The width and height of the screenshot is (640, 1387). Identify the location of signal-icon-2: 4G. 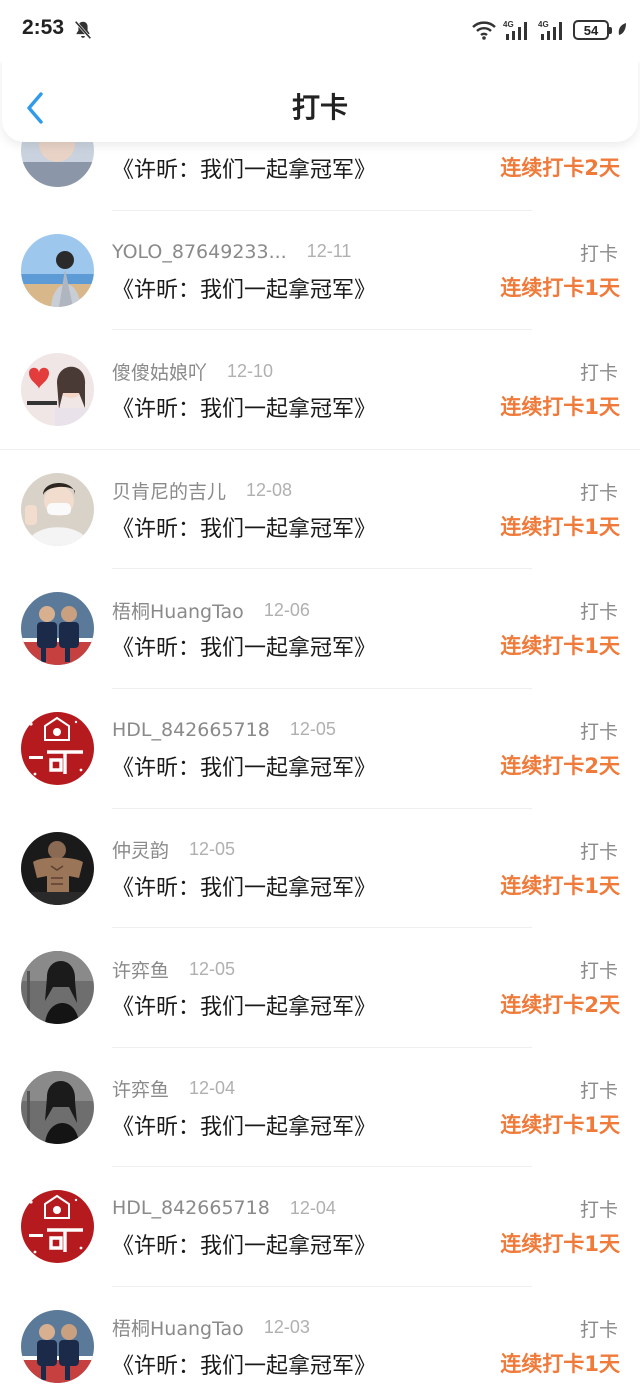
(550, 30).